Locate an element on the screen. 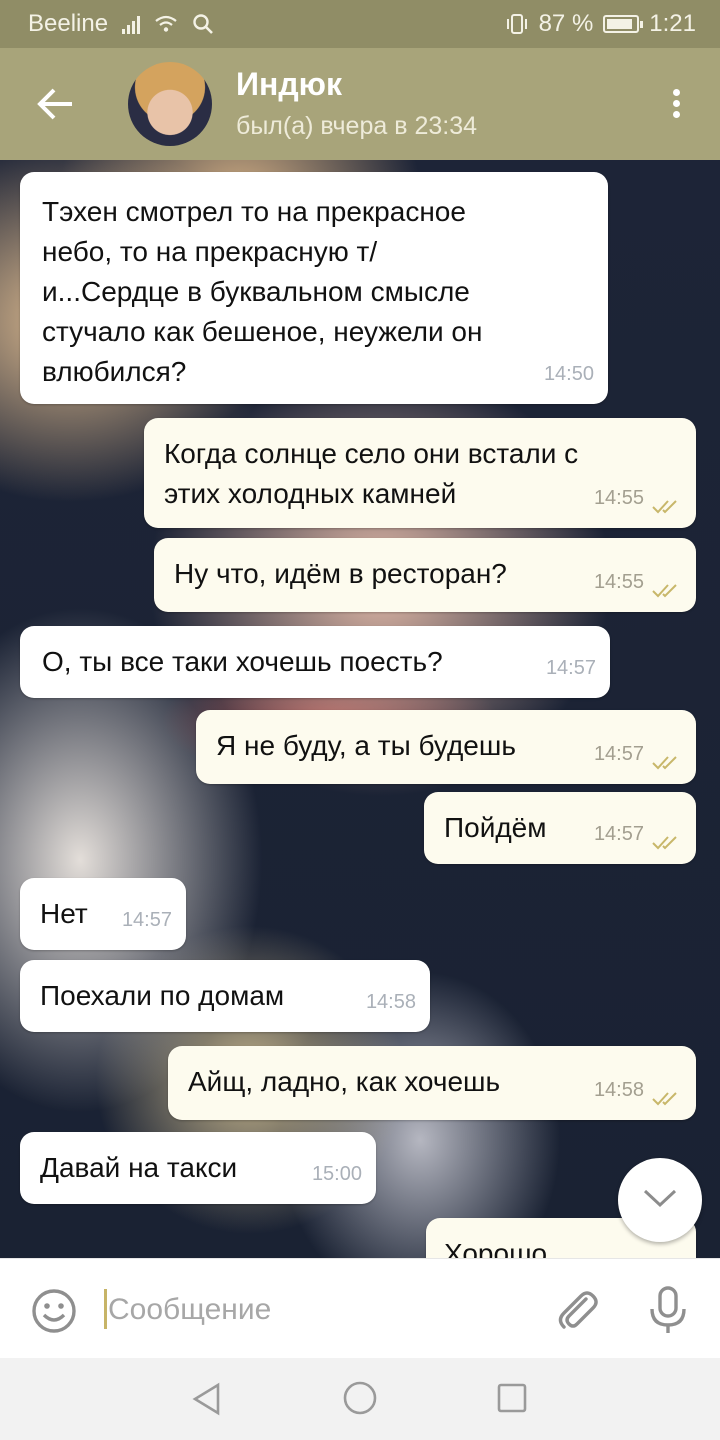 The height and width of the screenshot is (1440, 720). nav-back-icon is located at coordinates (207, 1399).